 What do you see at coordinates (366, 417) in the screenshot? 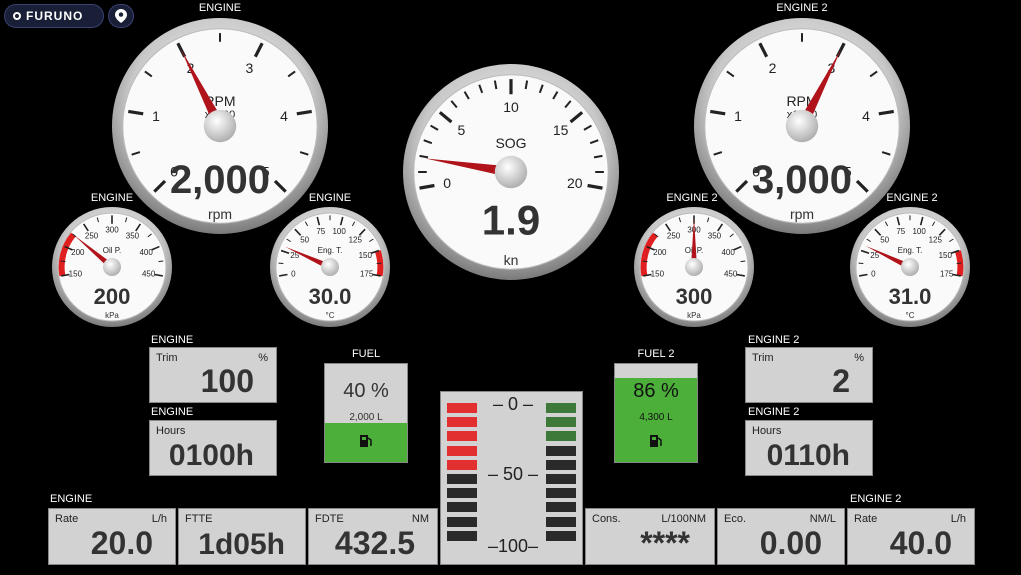
I see `fuel1-volume: 2,000 L` at bounding box center [366, 417].